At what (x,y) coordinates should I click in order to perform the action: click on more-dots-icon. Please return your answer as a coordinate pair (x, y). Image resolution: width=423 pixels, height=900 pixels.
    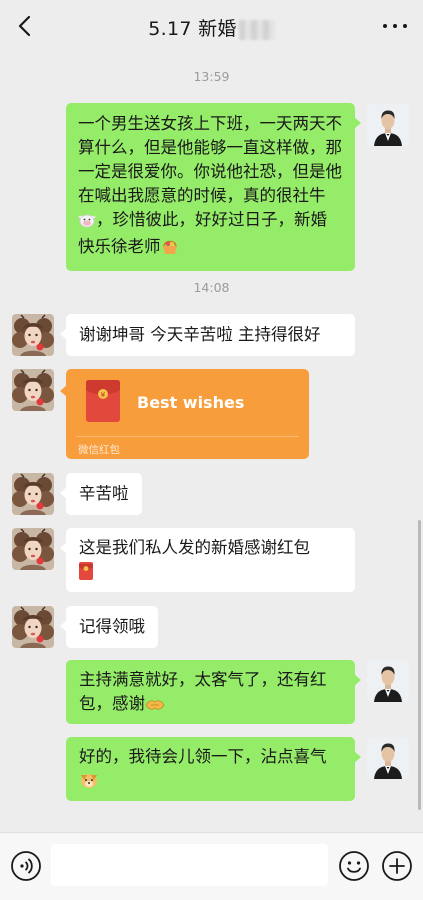
    Looking at the image, I should click on (395, 26).